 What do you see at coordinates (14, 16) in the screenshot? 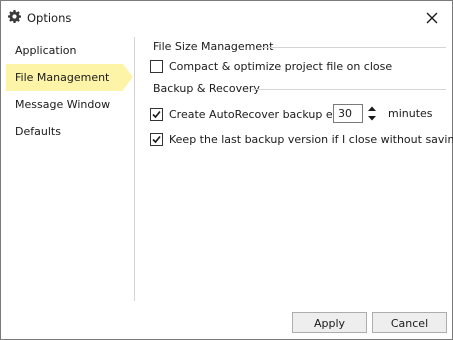
I see `gear-icon` at bounding box center [14, 16].